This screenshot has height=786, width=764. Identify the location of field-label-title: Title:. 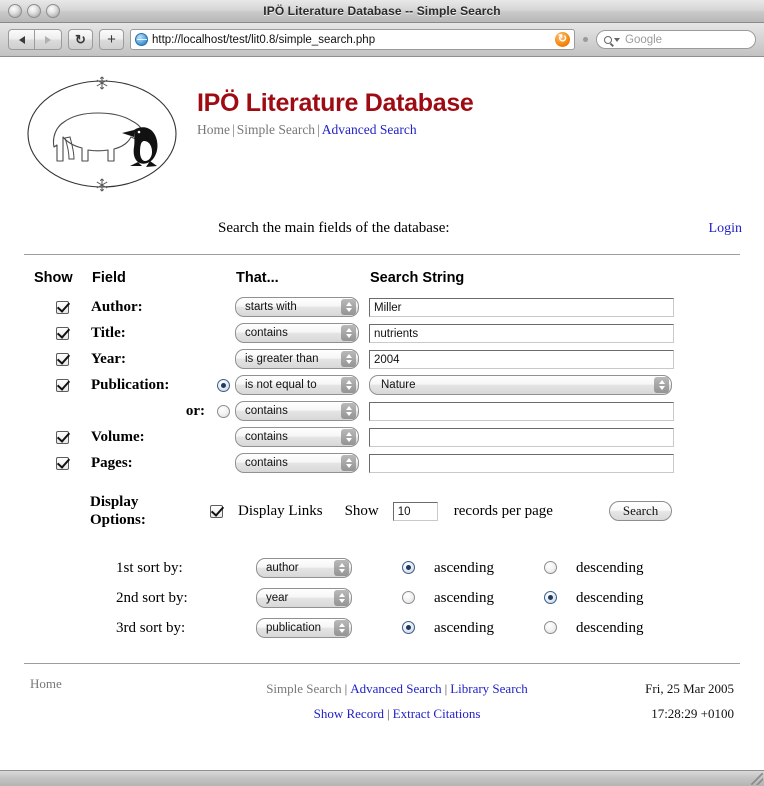
(108, 333).